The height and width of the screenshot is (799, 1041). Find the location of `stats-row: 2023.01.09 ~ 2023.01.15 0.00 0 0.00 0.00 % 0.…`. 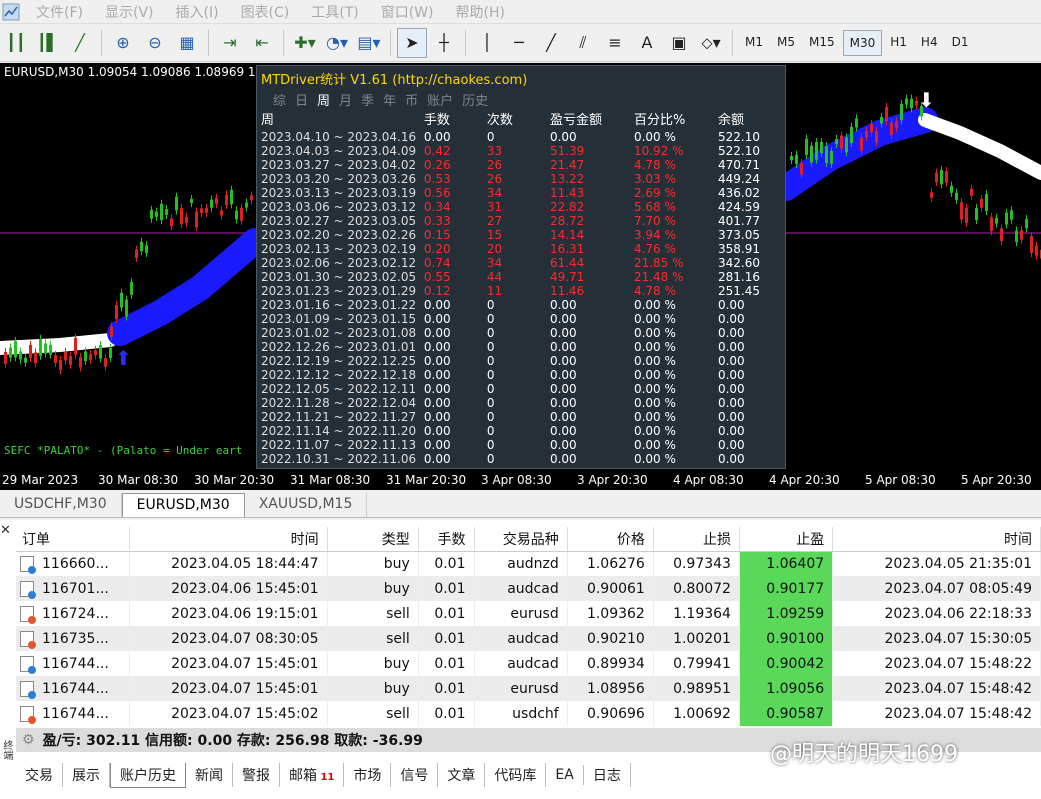

stats-row: 2023.01.09 ~ 2023.01.15 0.00 0 0.00 0.00 % 0.… is located at coordinates (521, 319).